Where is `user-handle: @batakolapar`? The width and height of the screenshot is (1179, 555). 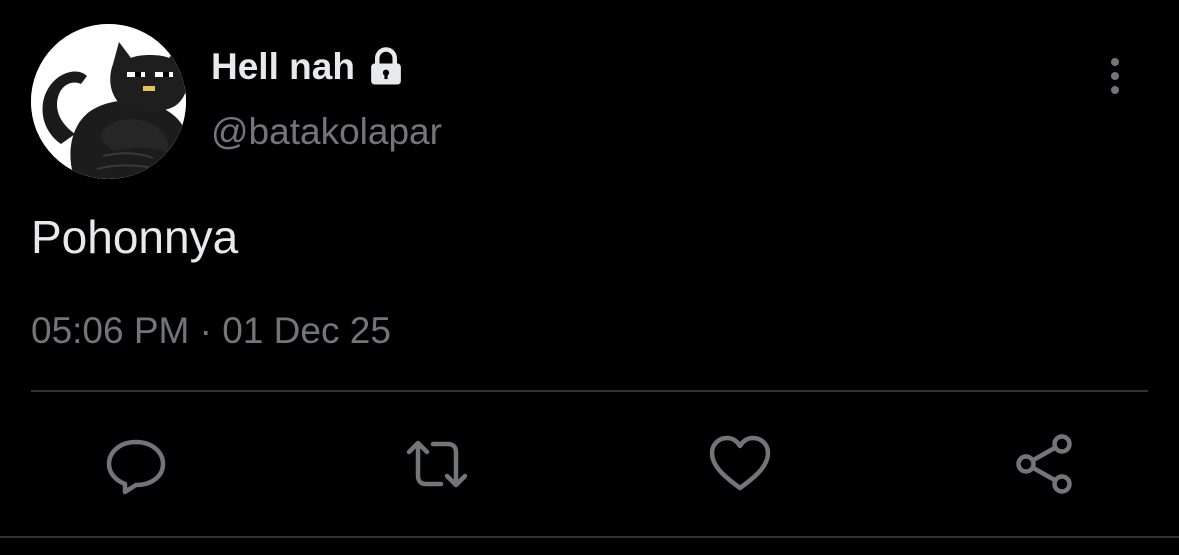 user-handle: @batakolapar is located at coordinates (326, 132).